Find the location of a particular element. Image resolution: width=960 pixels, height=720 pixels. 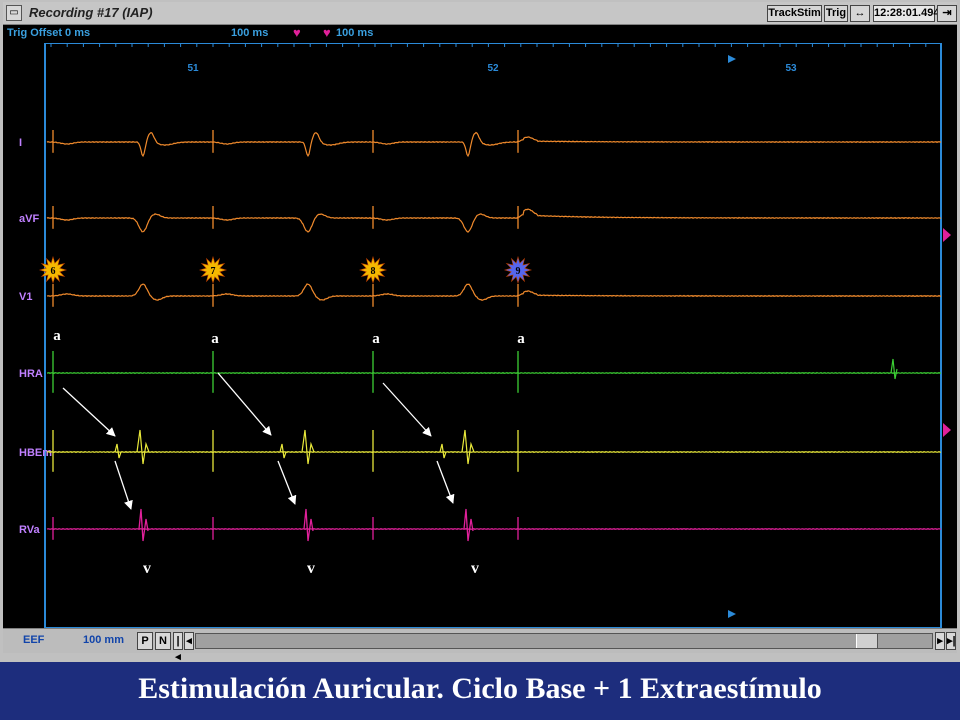

time-readout: 12:28:01.494 is located at coordinates (906, 13).